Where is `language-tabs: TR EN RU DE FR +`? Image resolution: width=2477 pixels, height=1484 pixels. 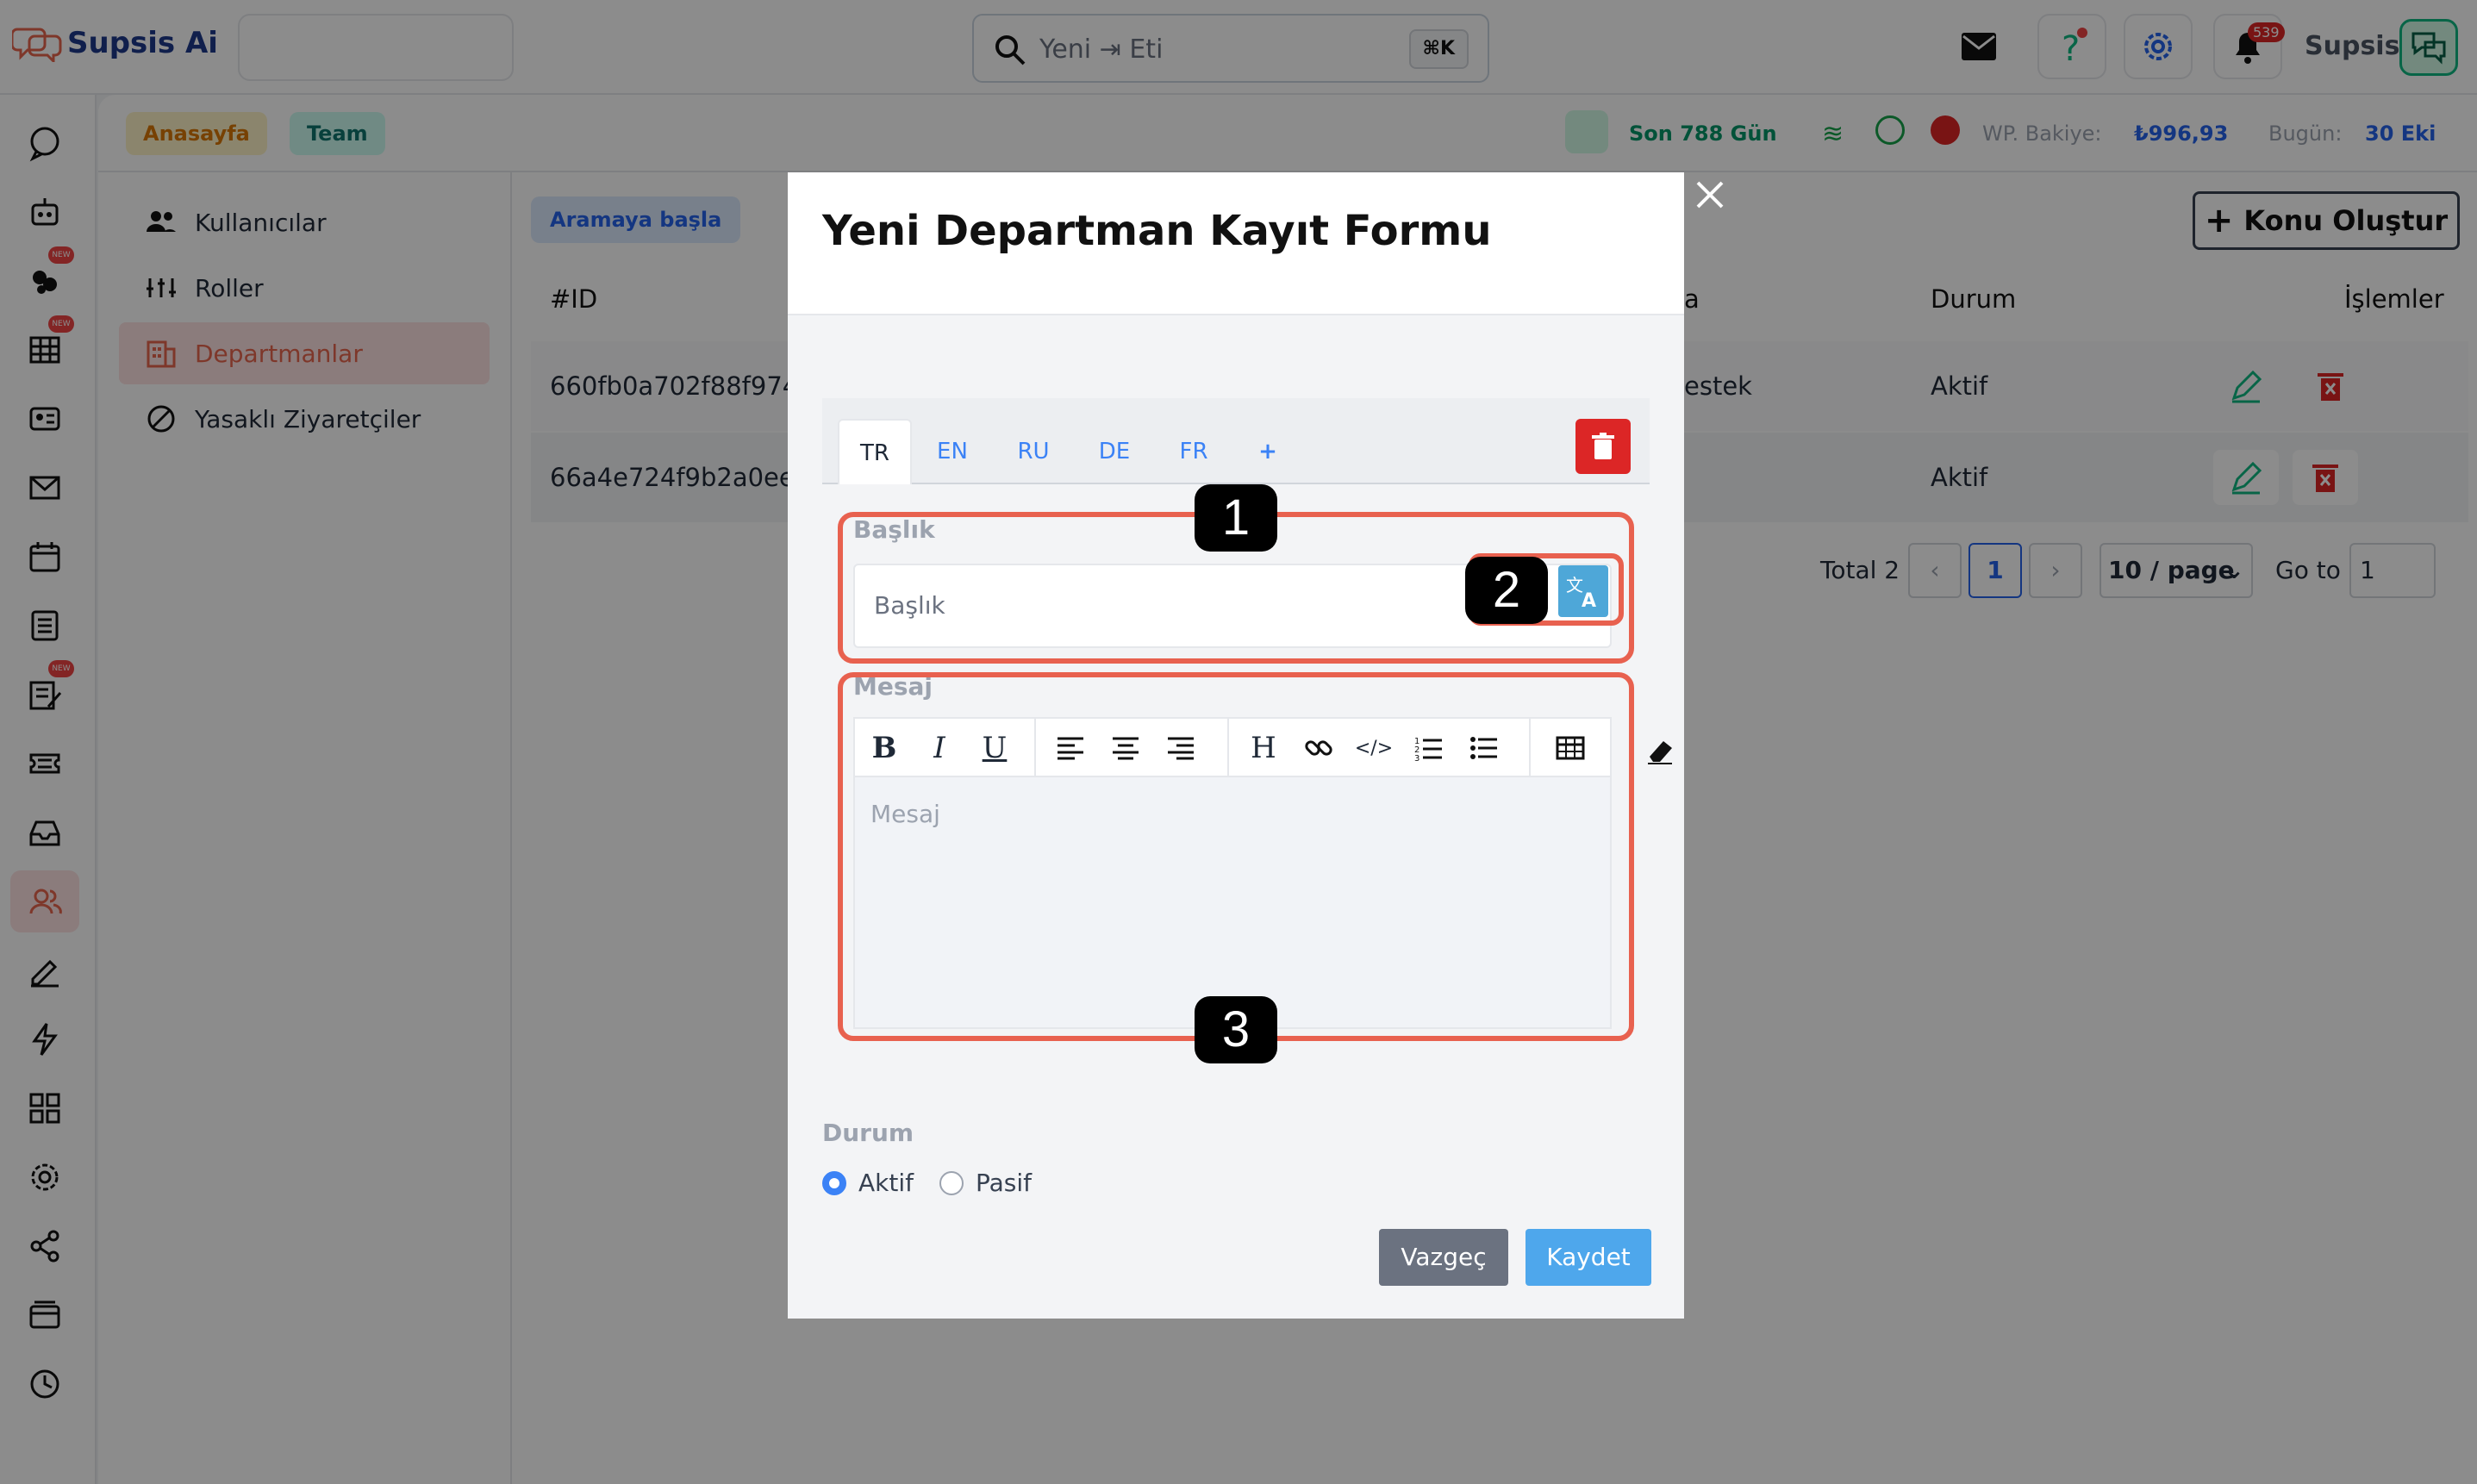
language-tabs: TR EN RU DE FR + is located at coordinates (1236, 441).